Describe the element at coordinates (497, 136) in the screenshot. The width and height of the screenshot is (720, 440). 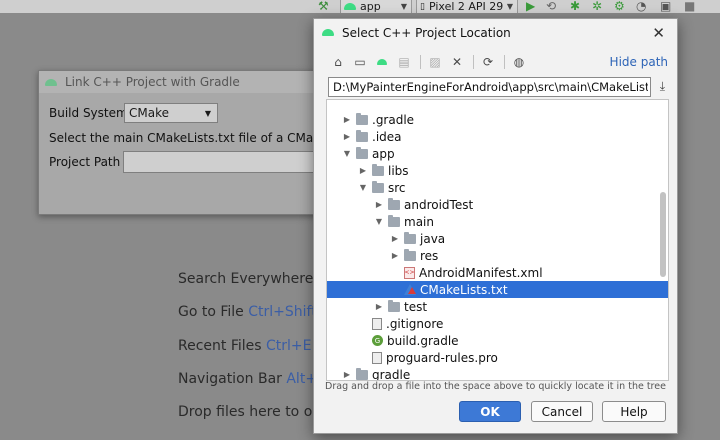
I see `tree-row: ▶ .idea` at that location.